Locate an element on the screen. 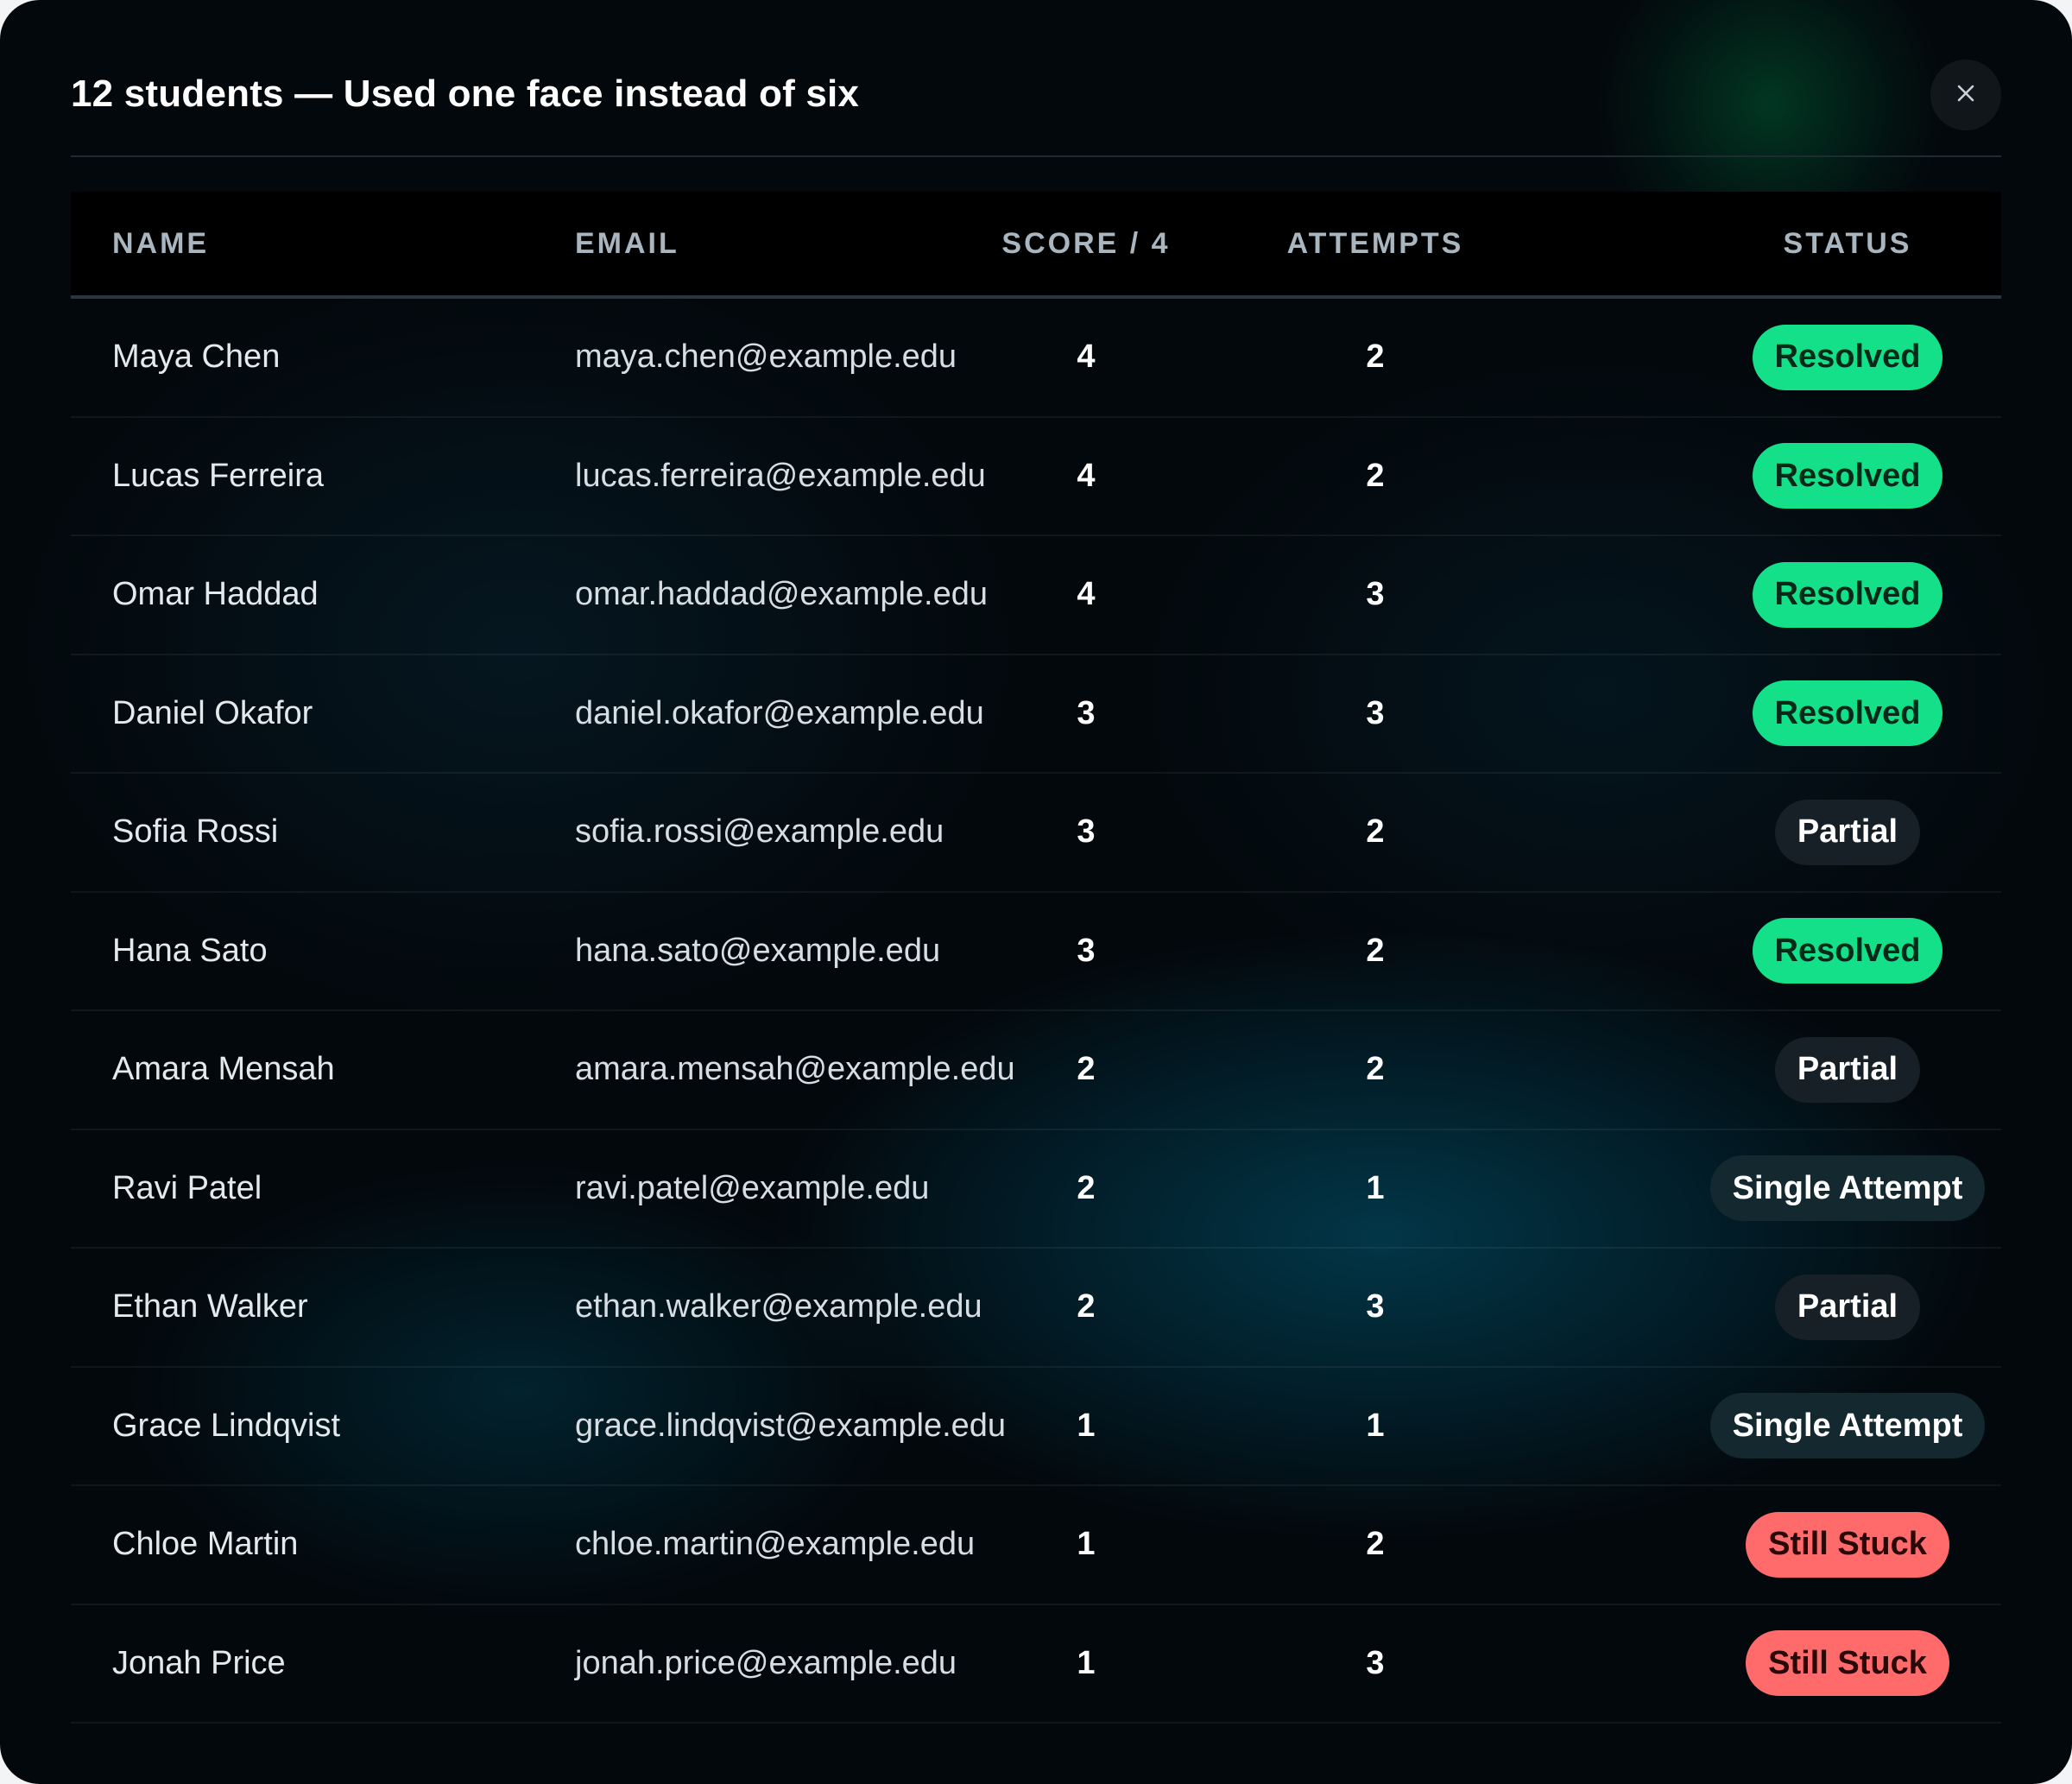 Image resolution: width=2072 pixels, height=1784 pixels. student-name: Daniel Okafor is located at coordinates (212, 712).